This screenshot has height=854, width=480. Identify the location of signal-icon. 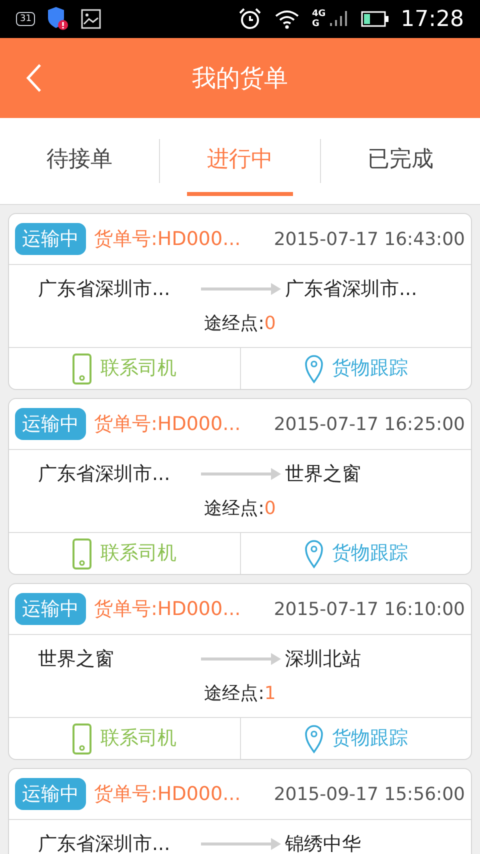
(338, 19).